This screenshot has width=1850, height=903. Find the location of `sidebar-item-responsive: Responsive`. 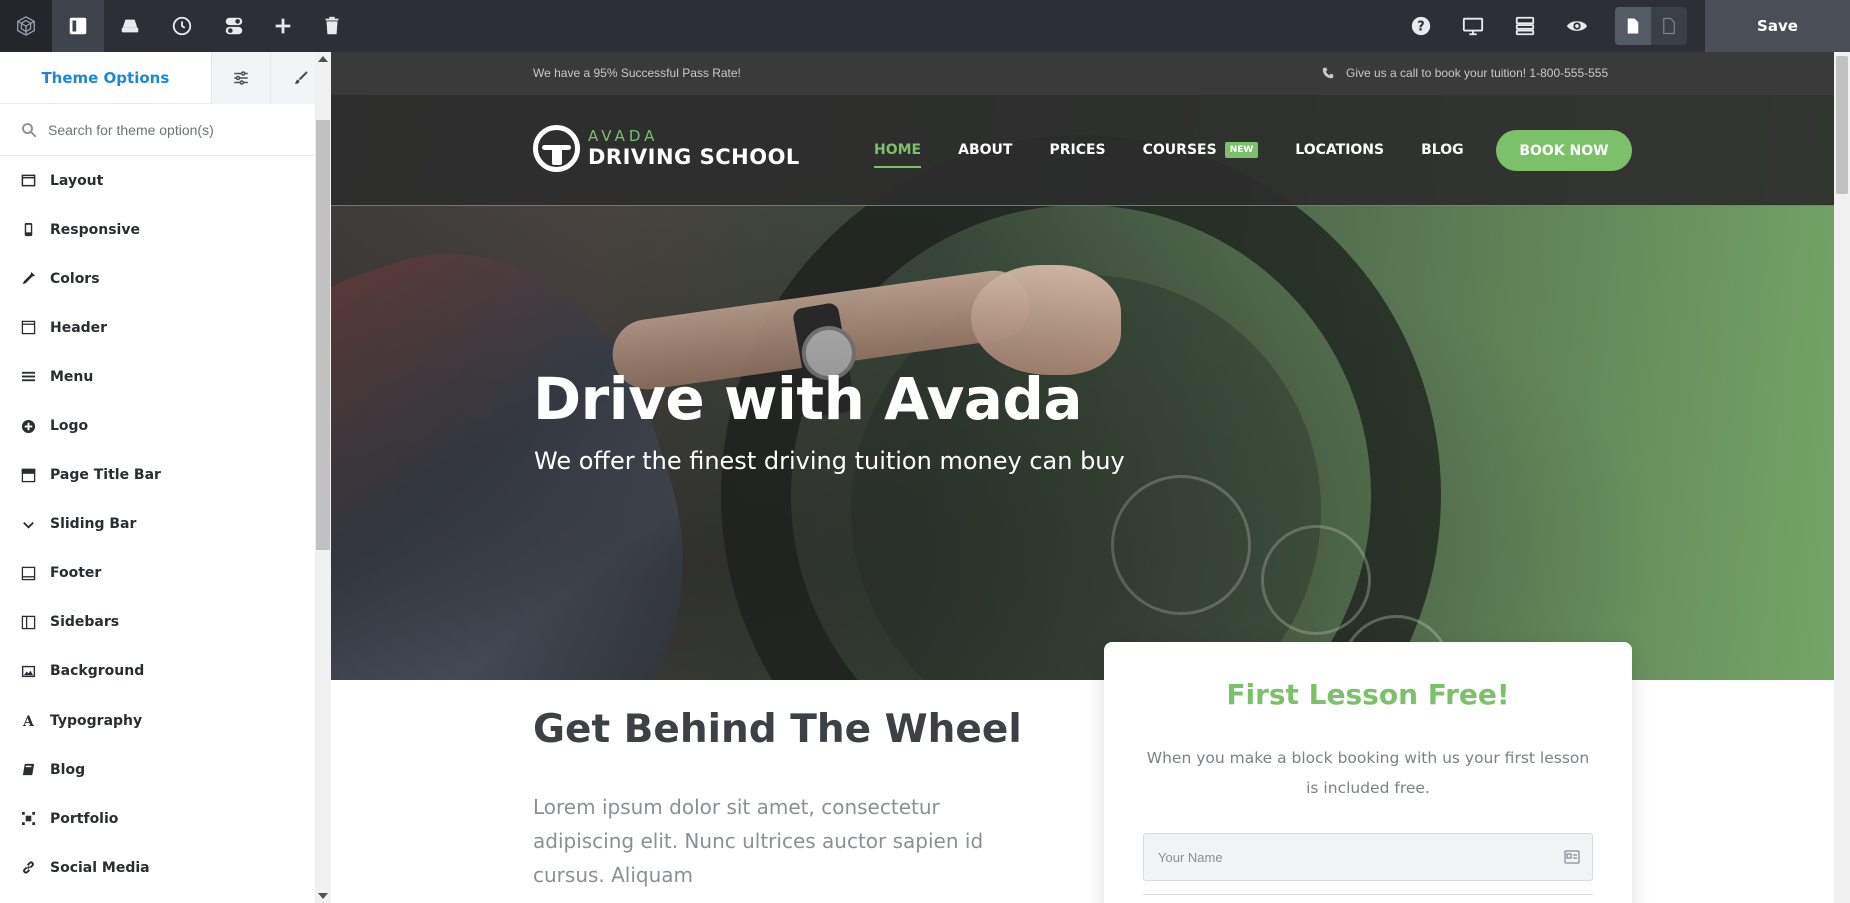

sidebar-item-responsive: Responsive is located at coordinates (165, 229).